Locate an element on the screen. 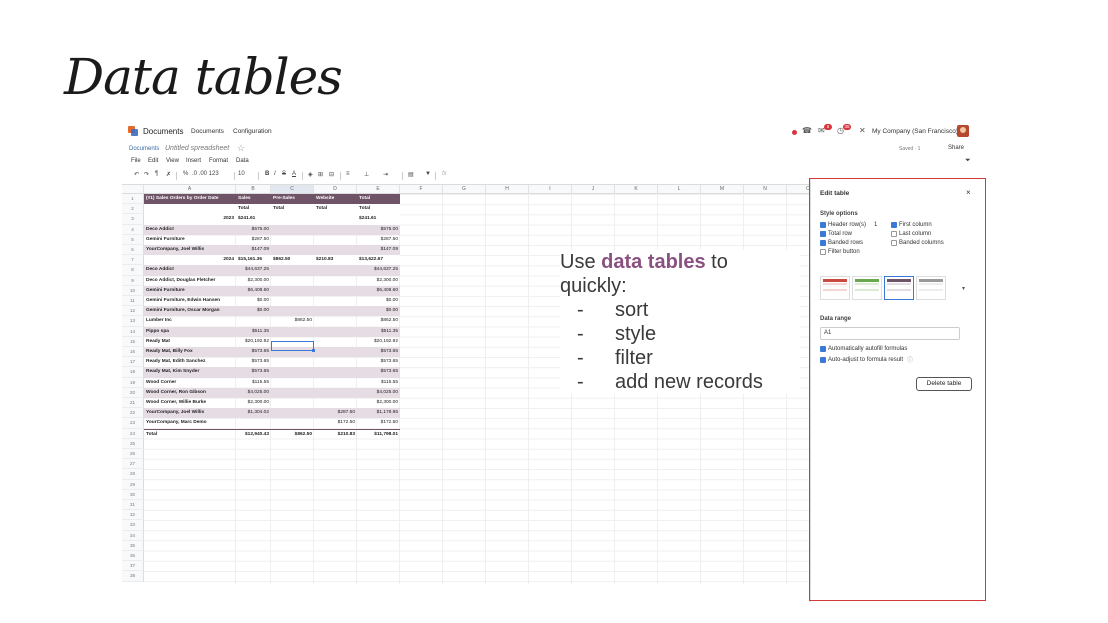  autofill-checkbox: Automatically autofill formulas is located at coordinates (863, 349).